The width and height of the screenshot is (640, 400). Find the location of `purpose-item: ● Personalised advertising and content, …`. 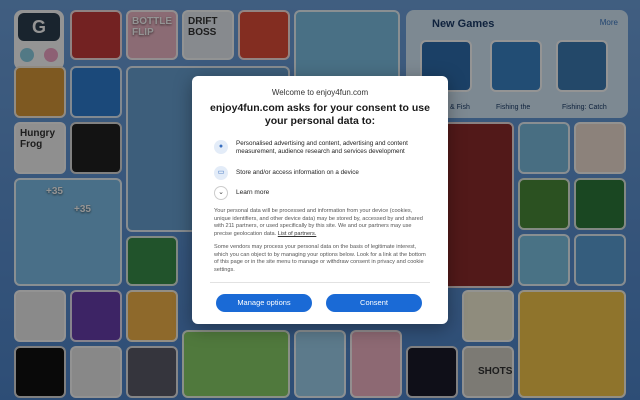

purpose-item: ● Personalised advertising and content, … is located at coordinates (324, 148).